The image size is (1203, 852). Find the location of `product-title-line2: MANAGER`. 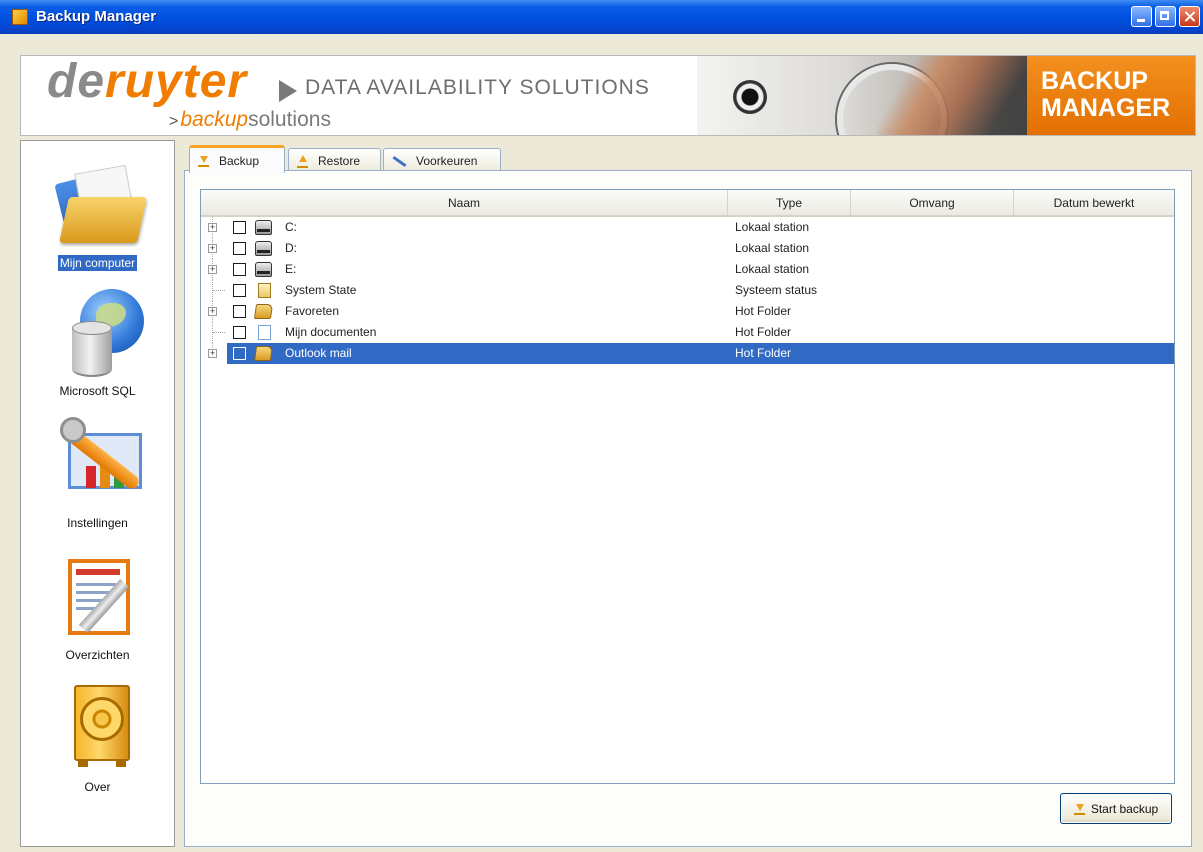

product-title-line2: MANAGER is located at coordinates (1106, 108).